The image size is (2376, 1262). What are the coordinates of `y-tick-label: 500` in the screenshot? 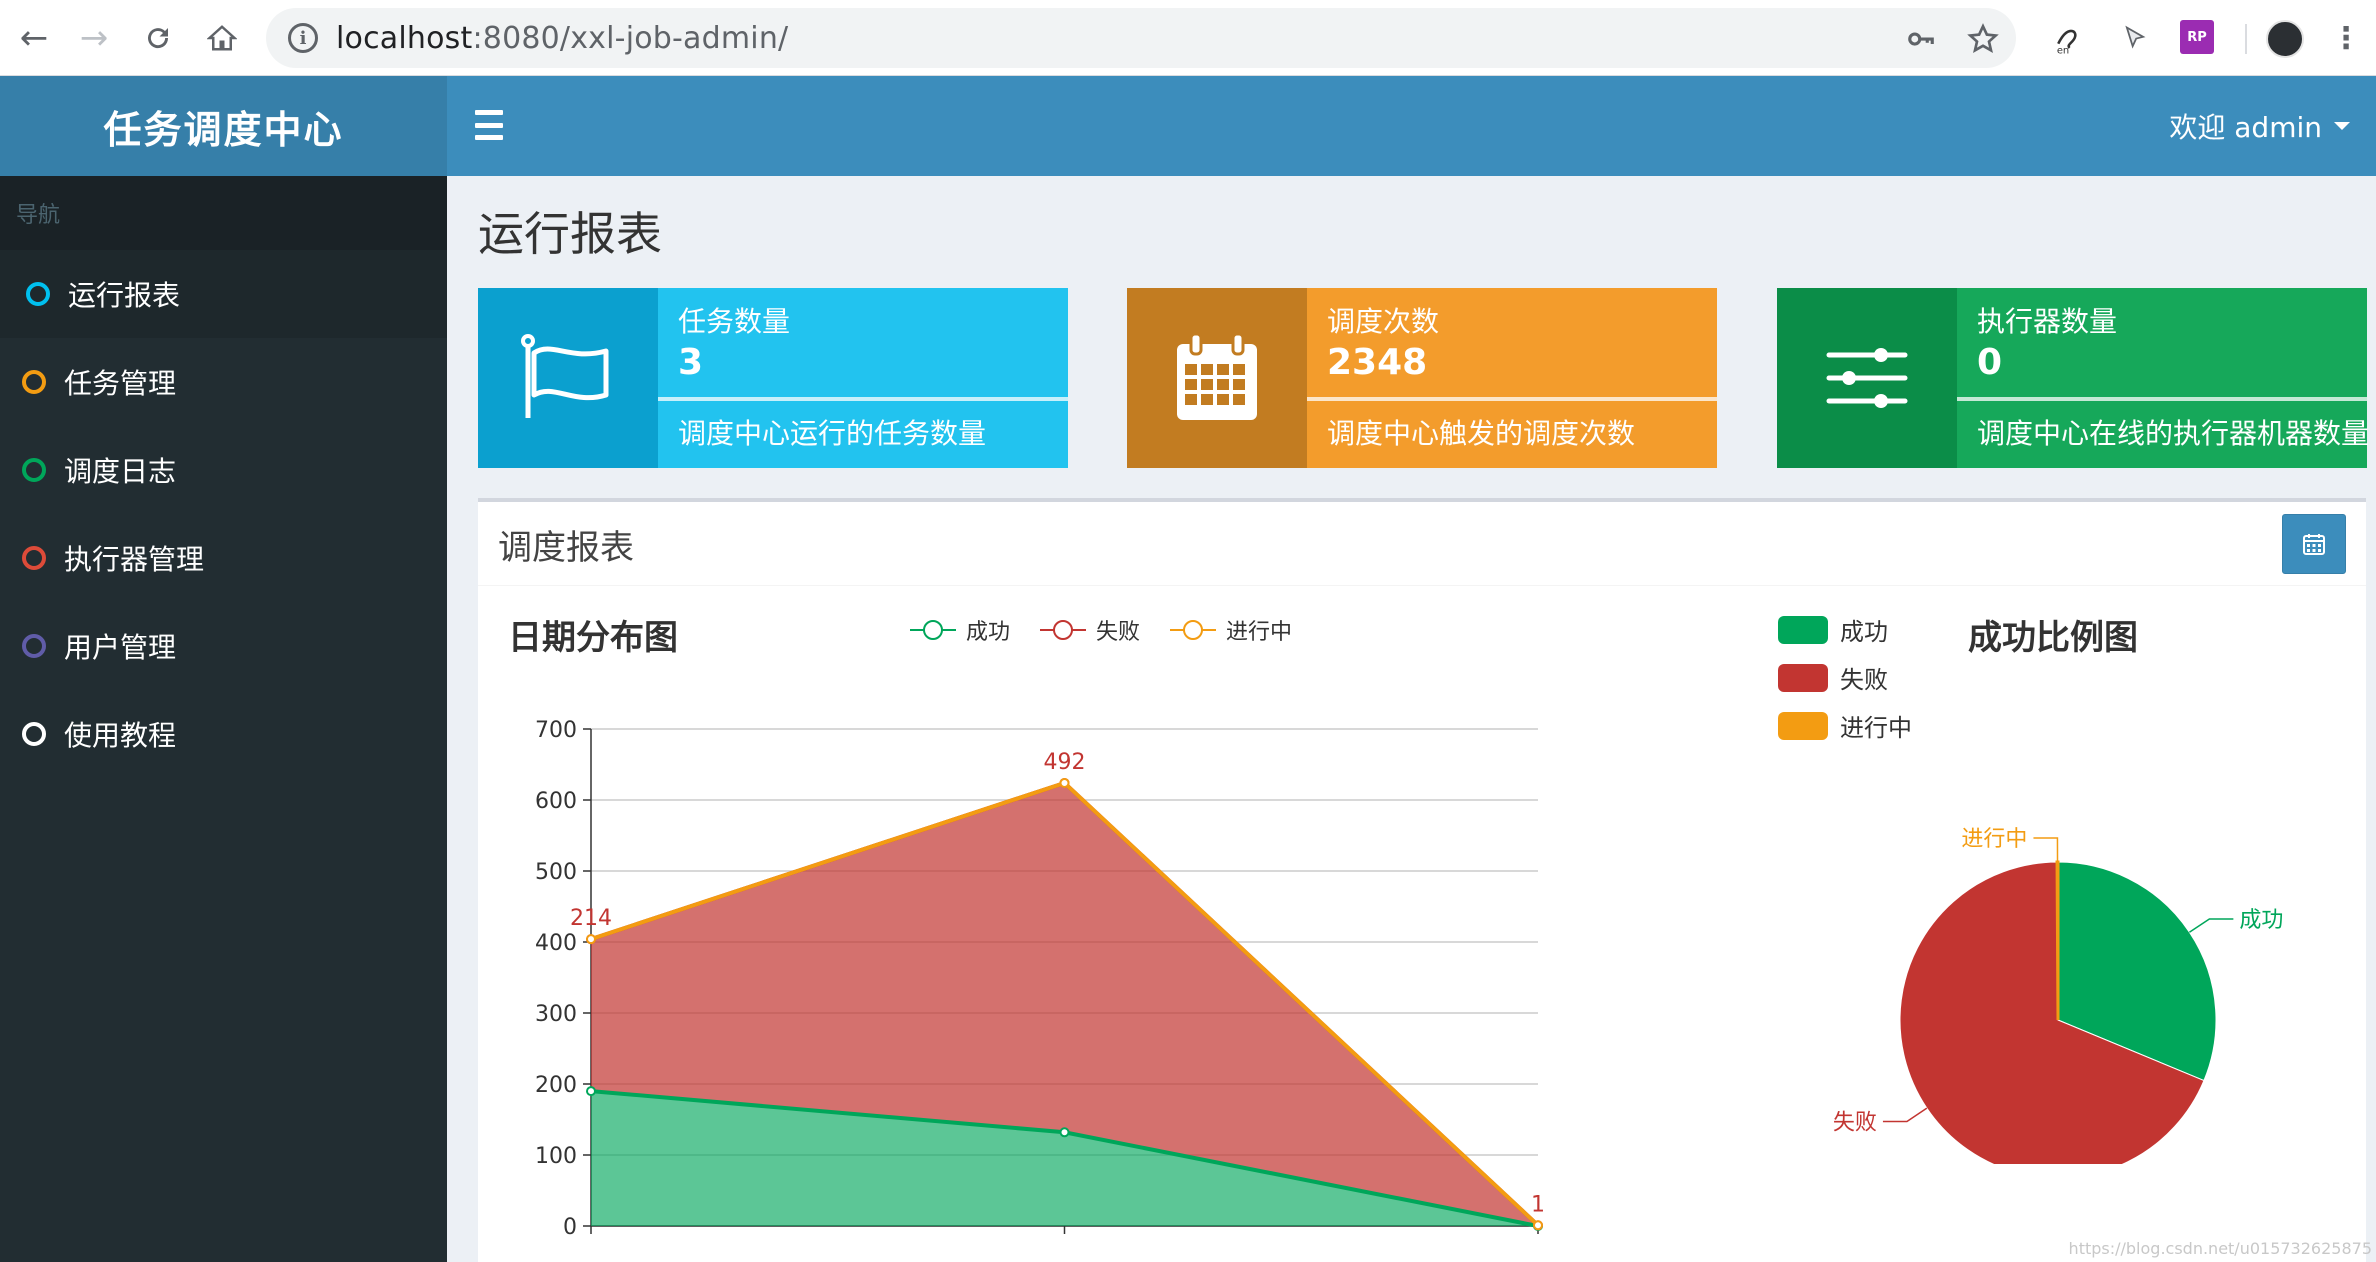 It's located at (556, 872).